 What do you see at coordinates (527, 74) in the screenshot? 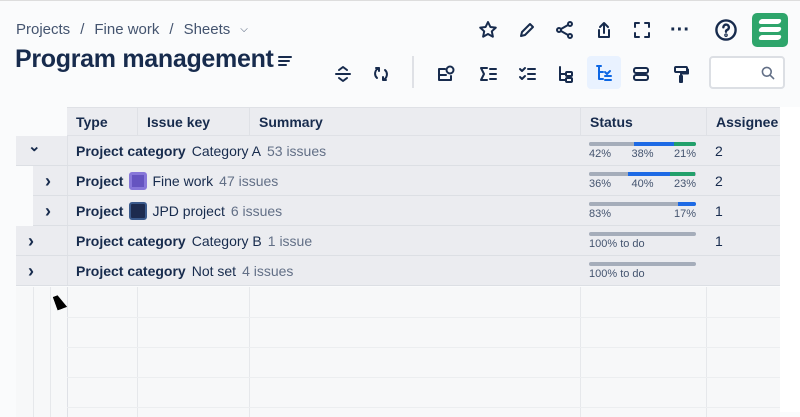
I see `checklist-icon` at bounding box center [527, 74].